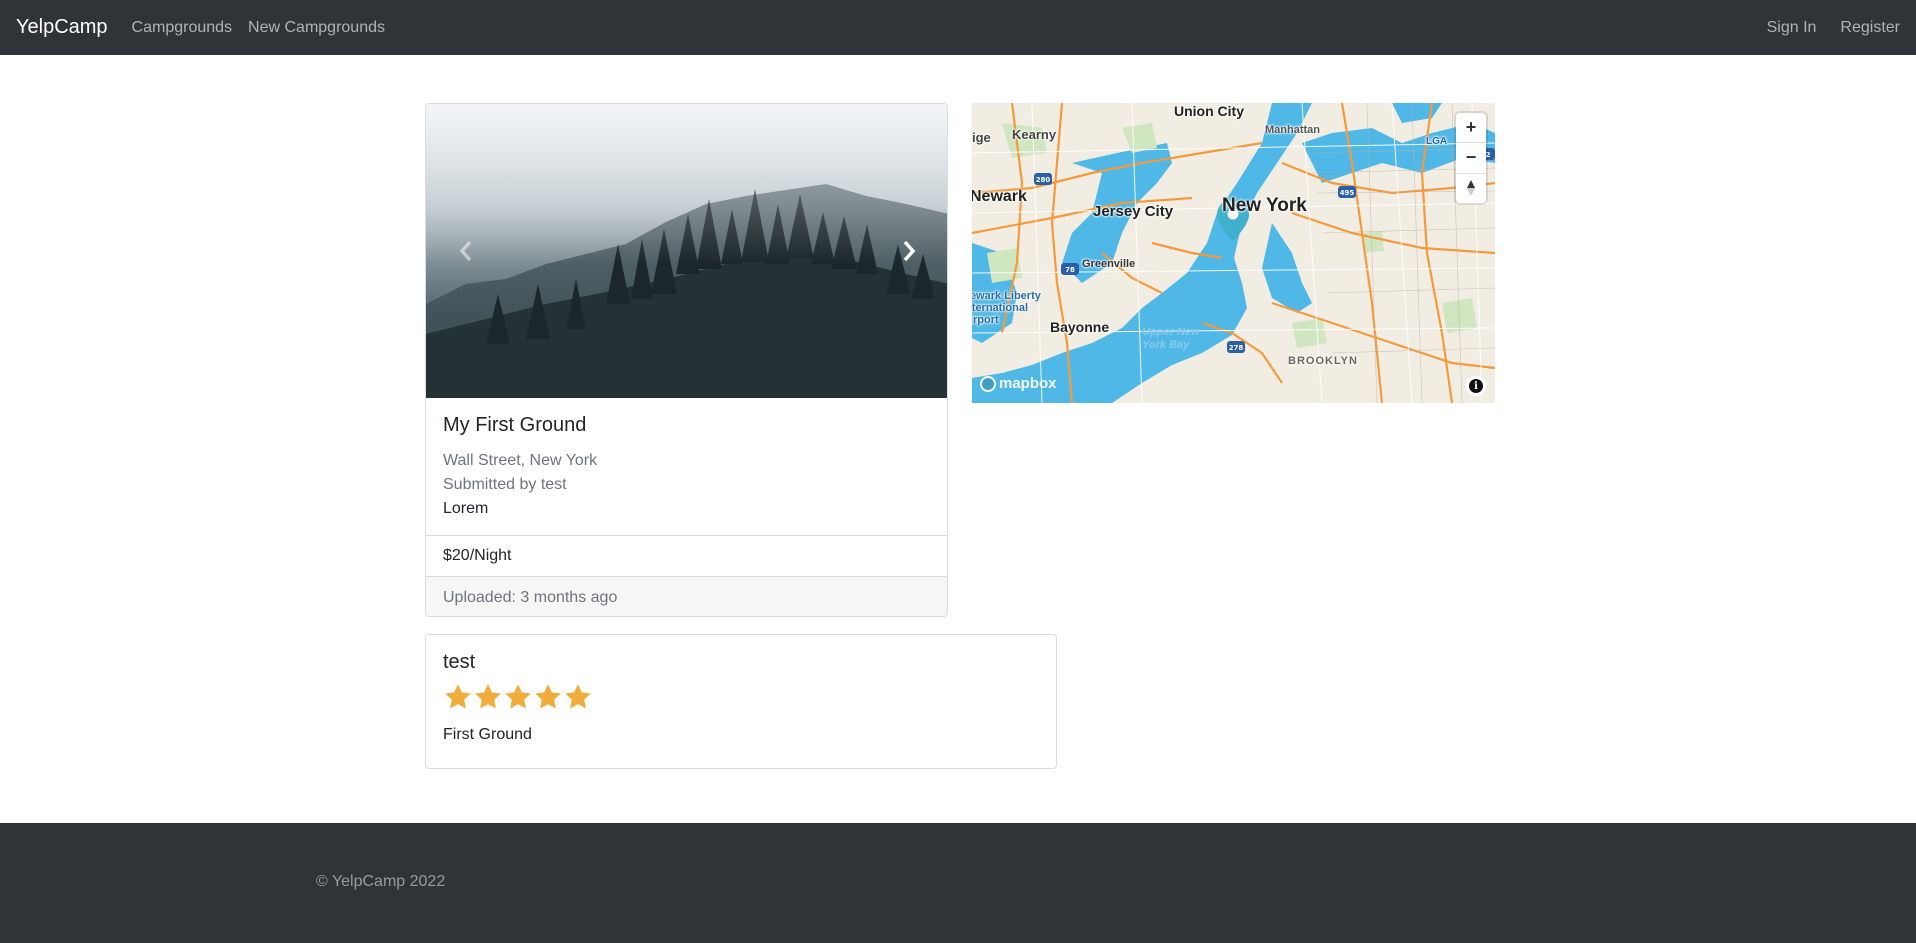 This screenshot has height=943, width=1916. What do you see at coordinates (1006, 308) in the screenshot?
I see `map-label-airport: Newark Liberty International Airport` at bounding box center [1006, 308].